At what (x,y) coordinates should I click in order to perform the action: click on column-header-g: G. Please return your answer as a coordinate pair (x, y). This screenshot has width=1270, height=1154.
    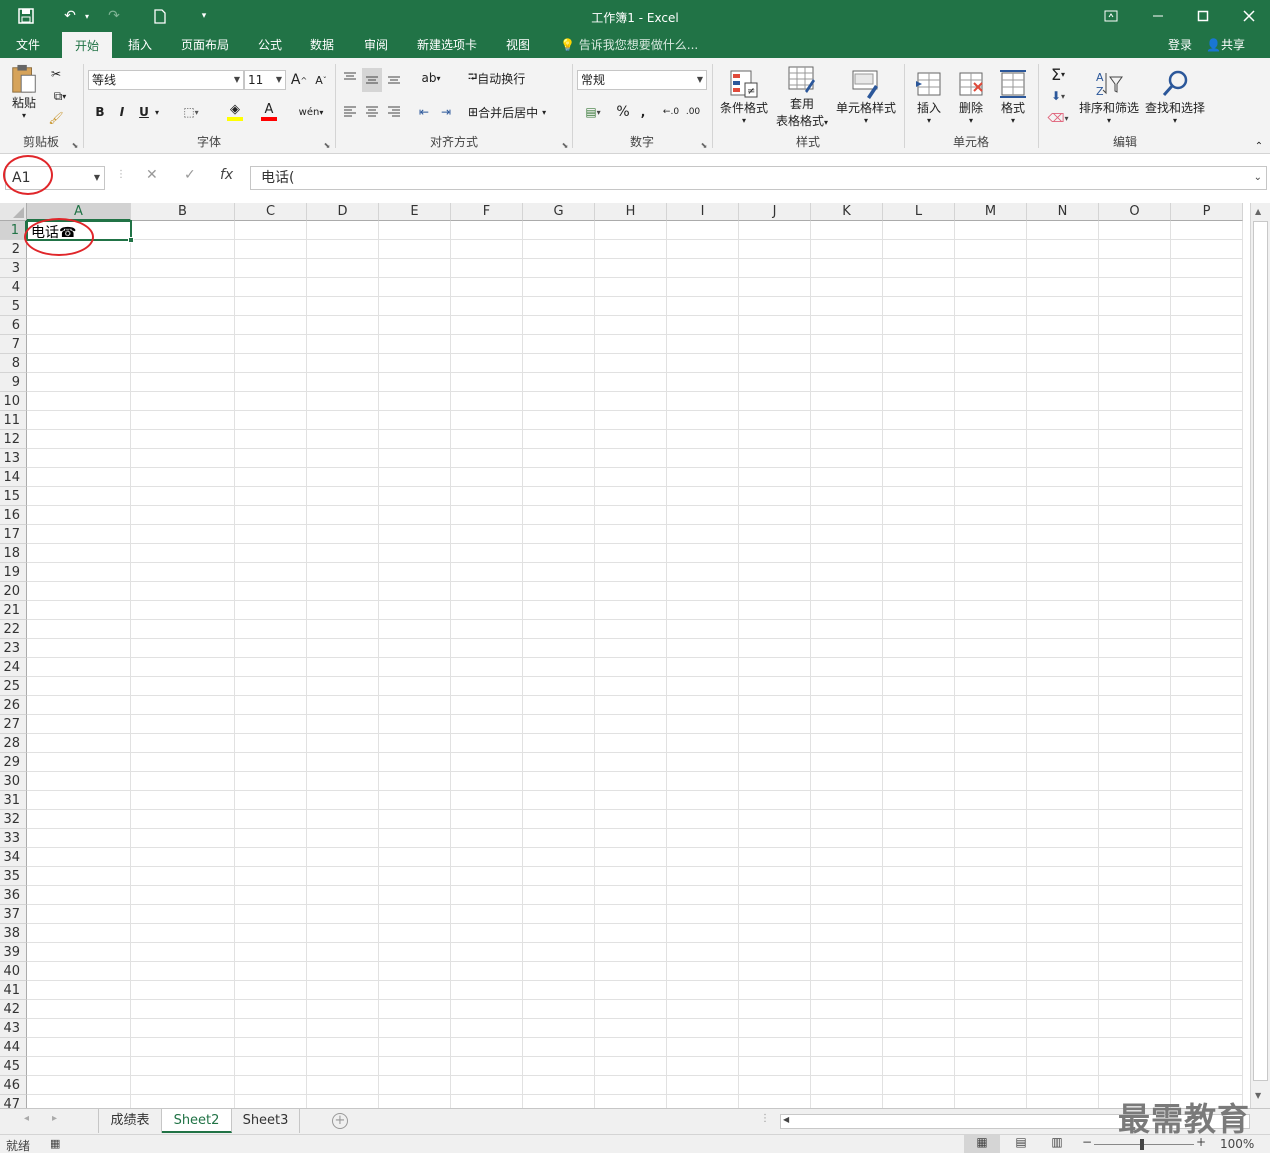
    Looking at the image, I should click on (559, 212).